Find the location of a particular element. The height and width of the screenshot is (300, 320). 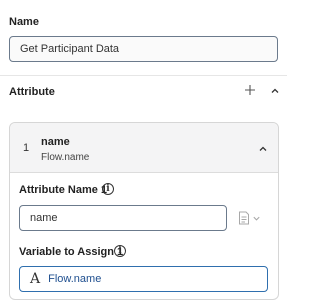

attribute-label: Attribute is located at coordinates (32, 92).